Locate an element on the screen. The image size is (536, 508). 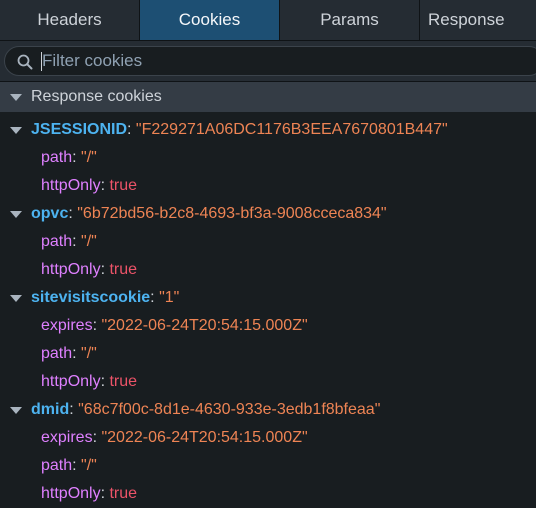
cookie-row-sitevisitscookie: sitevisitscookie: "1" is located at coordinates (268, 298).